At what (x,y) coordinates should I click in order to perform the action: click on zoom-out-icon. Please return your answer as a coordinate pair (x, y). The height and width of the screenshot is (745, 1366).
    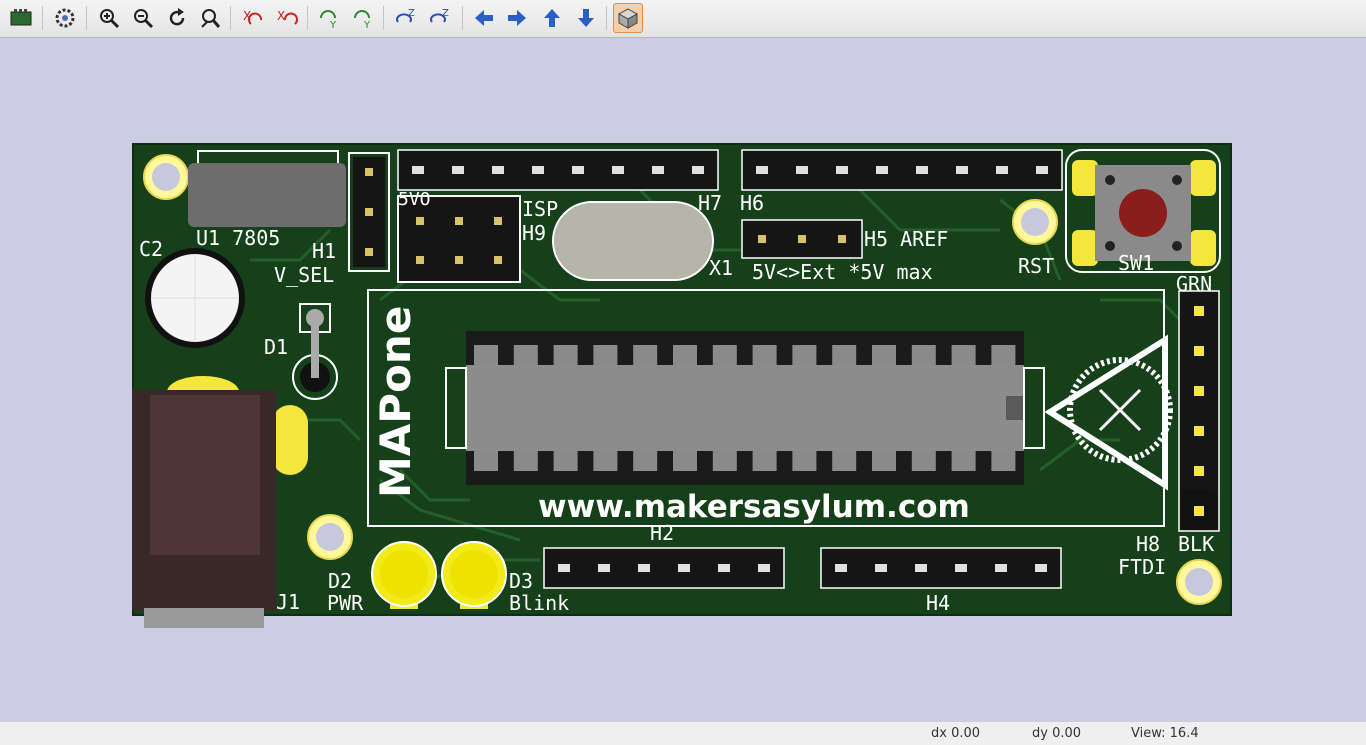
    Looking at the image, I should click on (144, 19).